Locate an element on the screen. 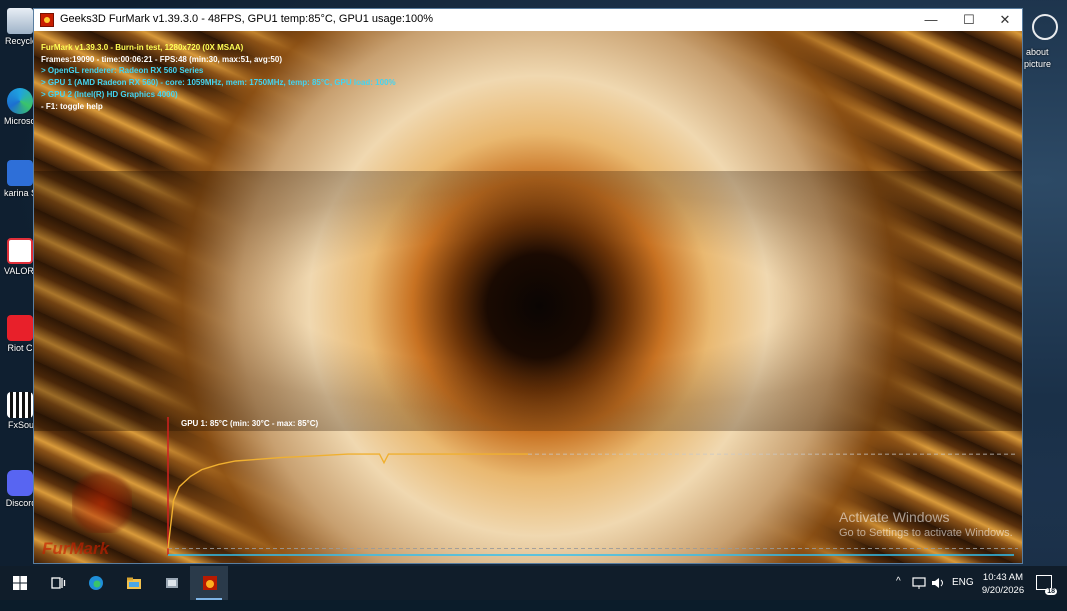  taskbar-edge is located at coordinates (95, 583).